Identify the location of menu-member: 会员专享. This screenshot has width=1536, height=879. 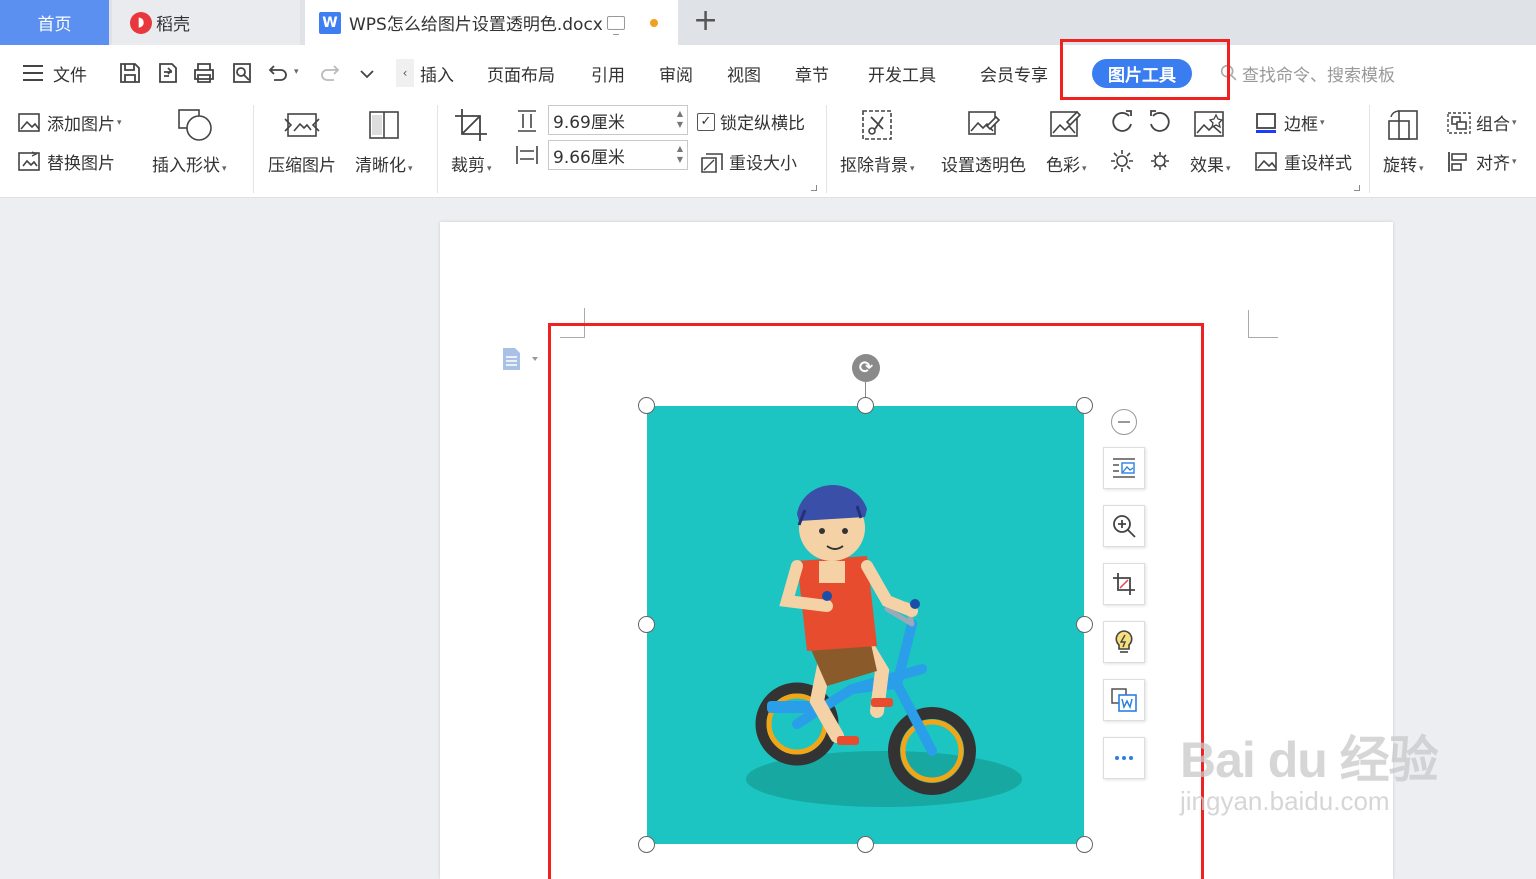
(1014, 73).